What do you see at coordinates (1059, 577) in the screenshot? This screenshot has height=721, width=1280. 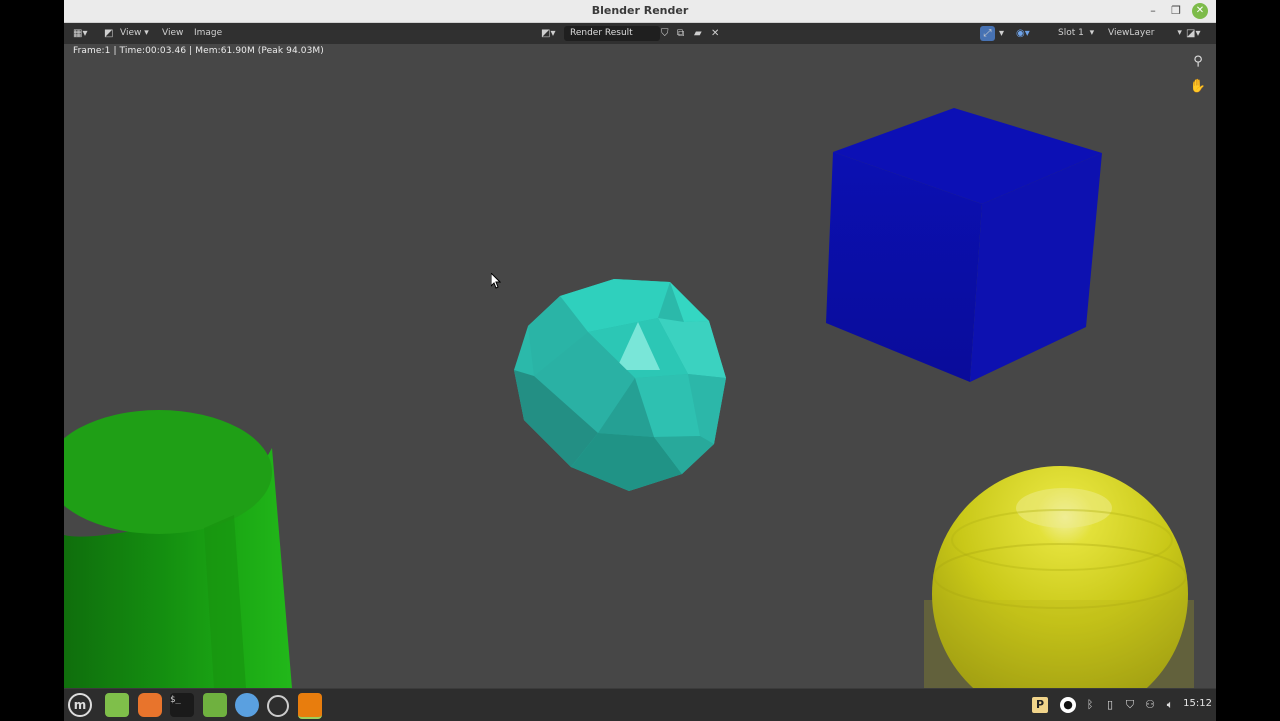 I see `uv-sphere-object` at bounding box center [1059, 577].